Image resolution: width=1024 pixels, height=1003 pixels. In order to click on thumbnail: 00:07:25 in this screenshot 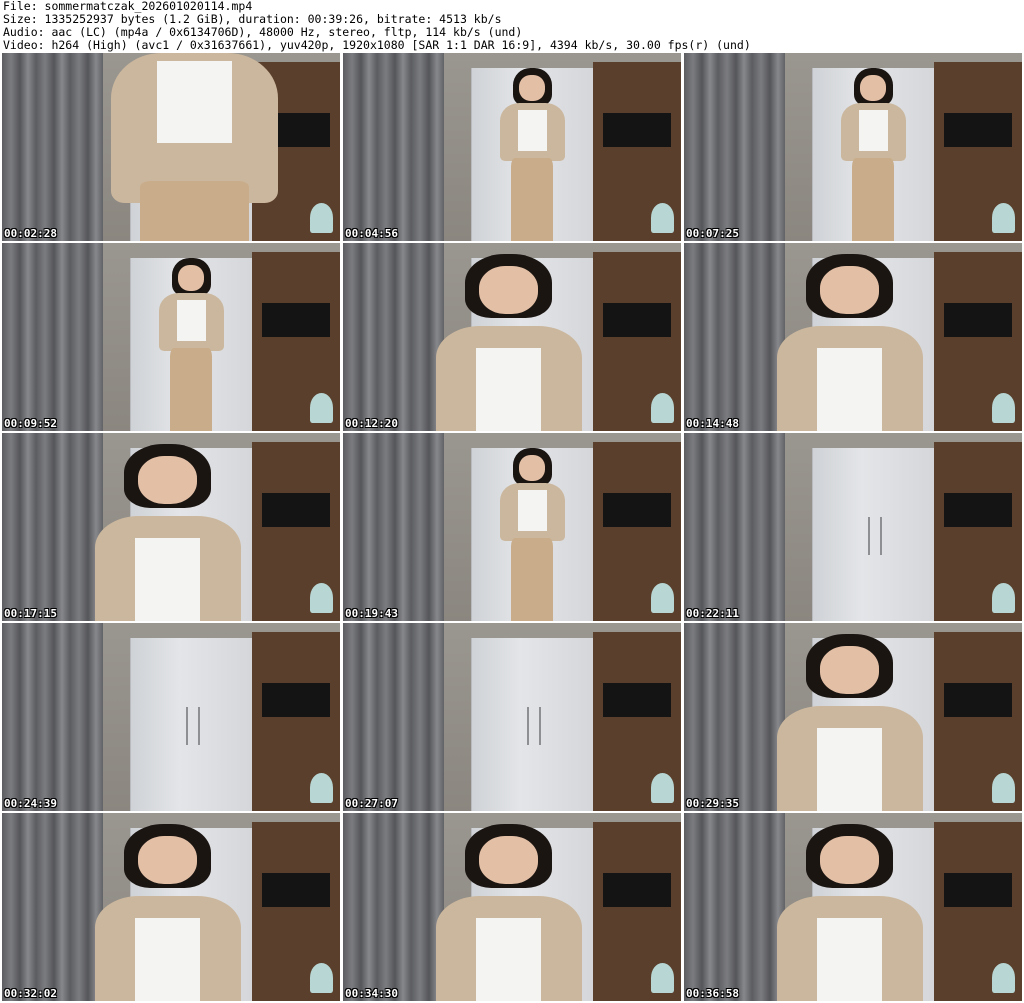, I will do `click(853, 147)`.